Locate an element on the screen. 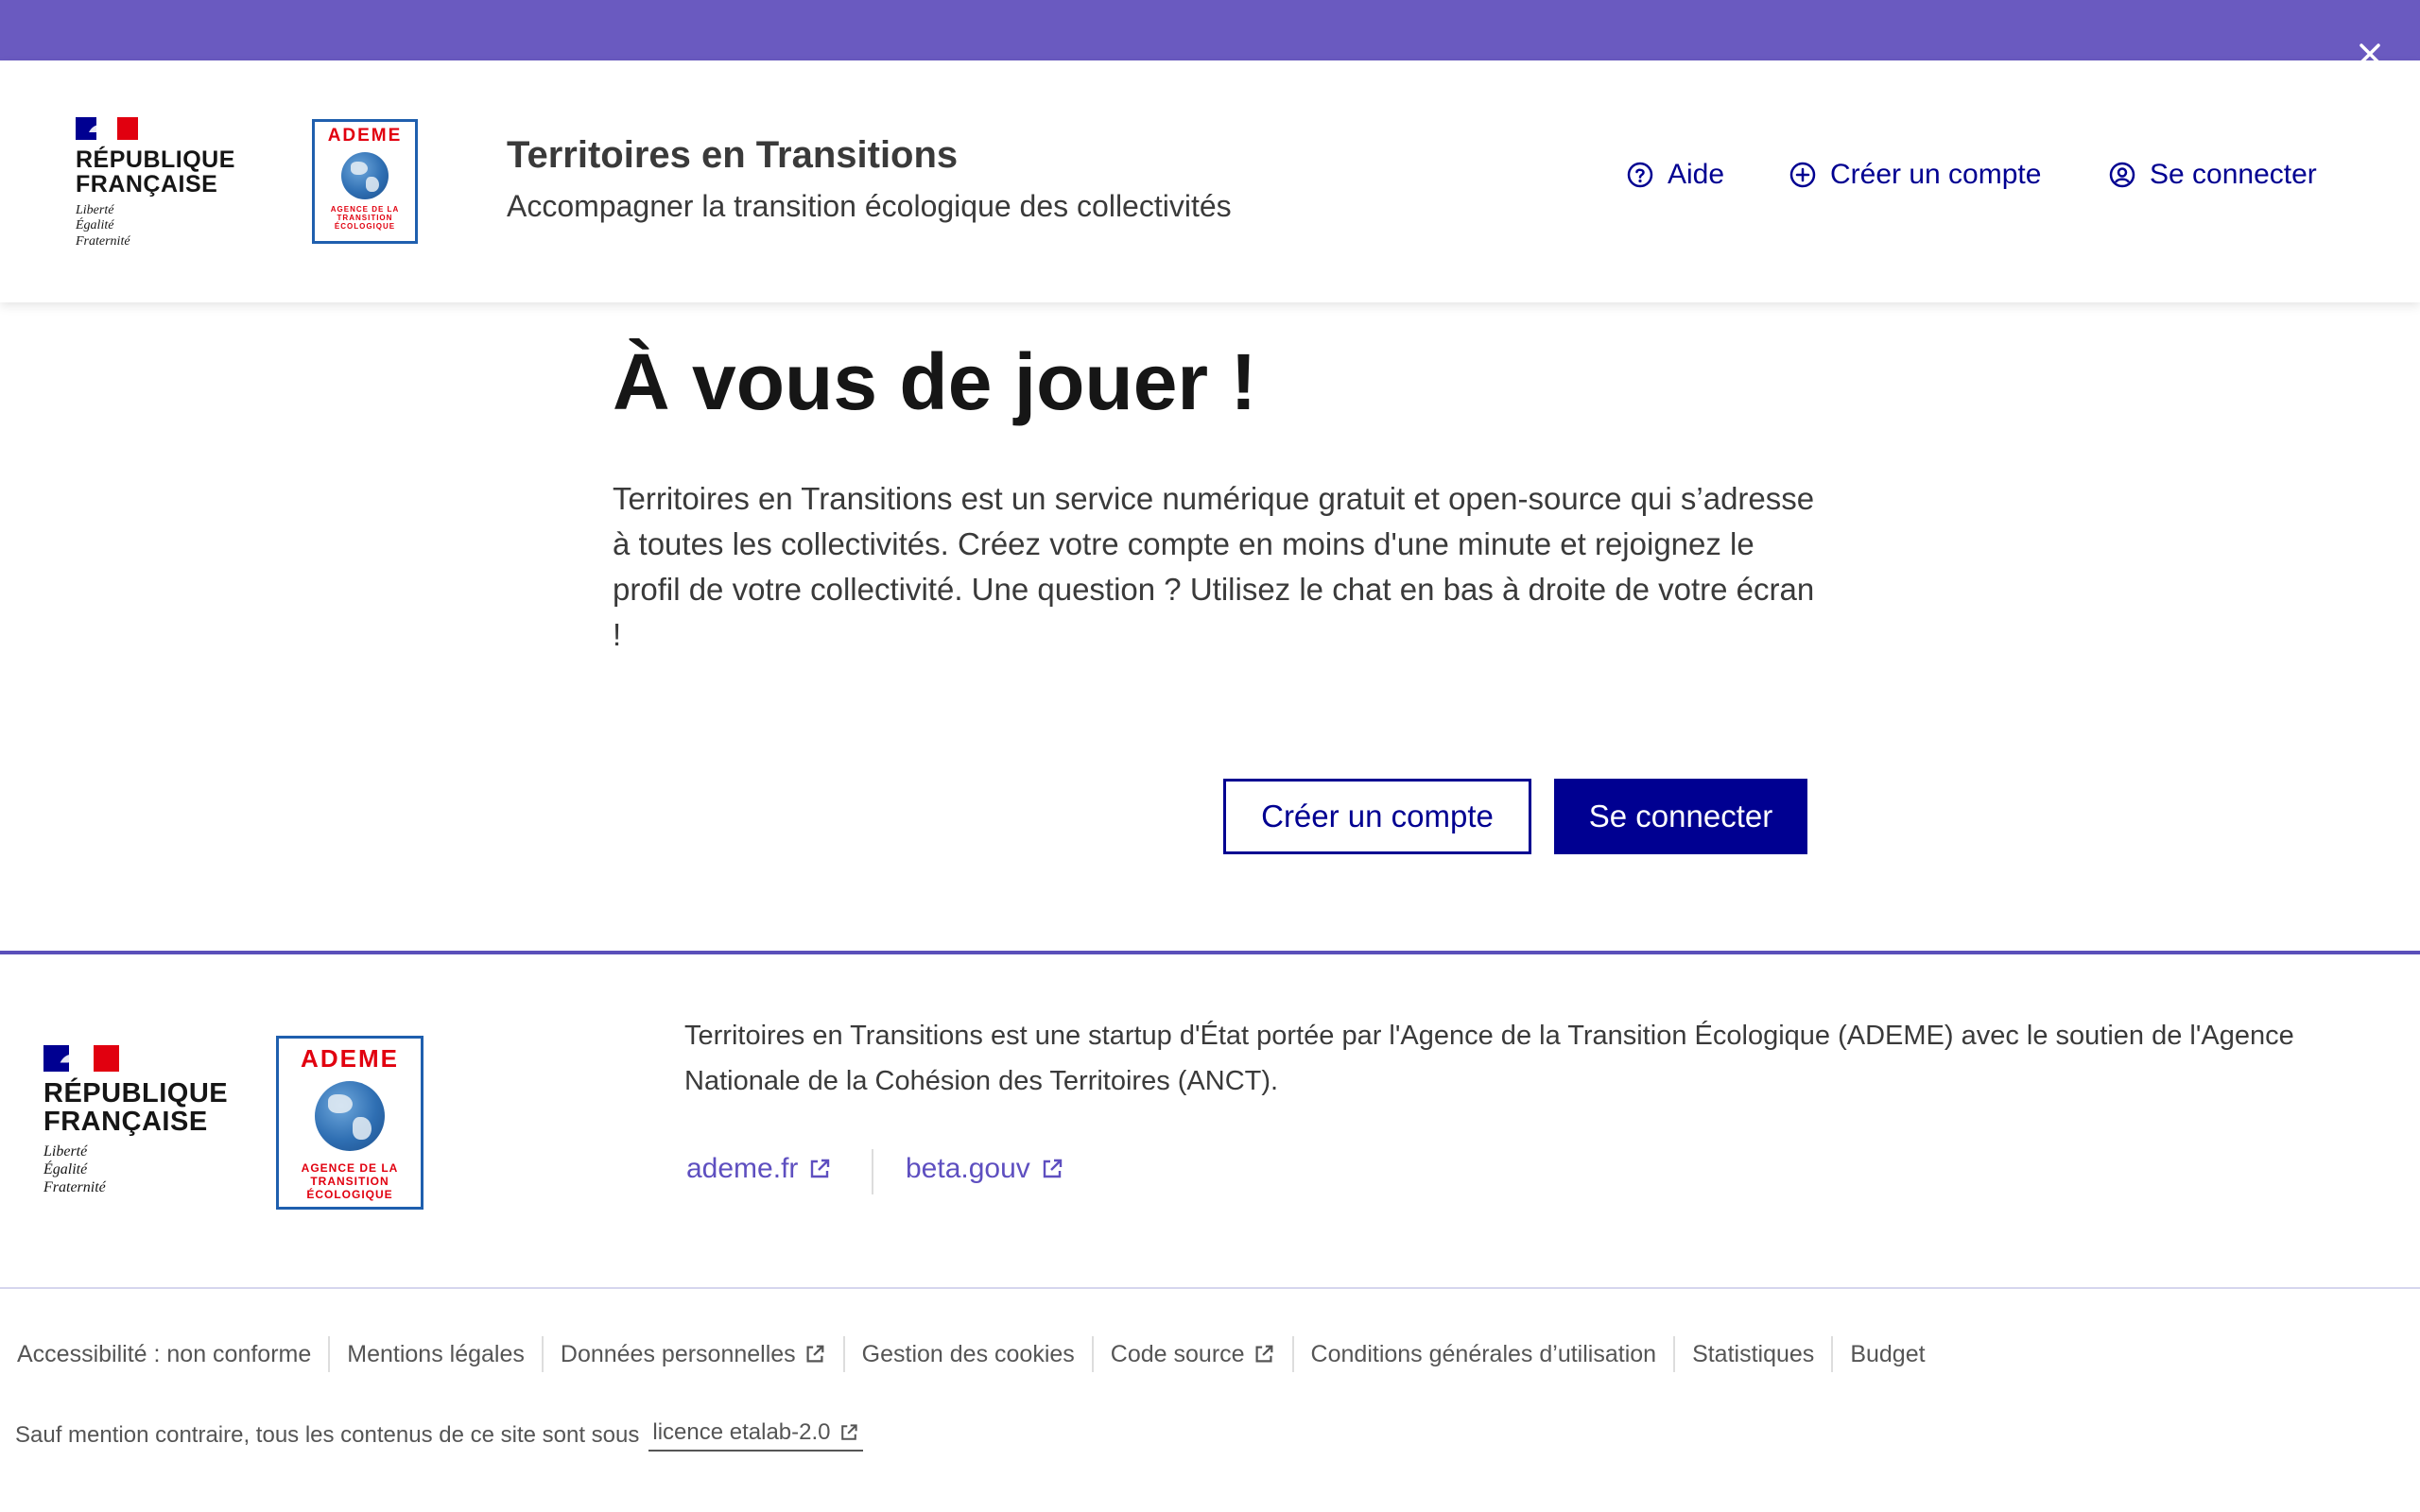 The height and width of the screenshot is (1512, 2420). ademe-sub-3: ÉCOLOGIQUE is located at coordinates (365, 227).